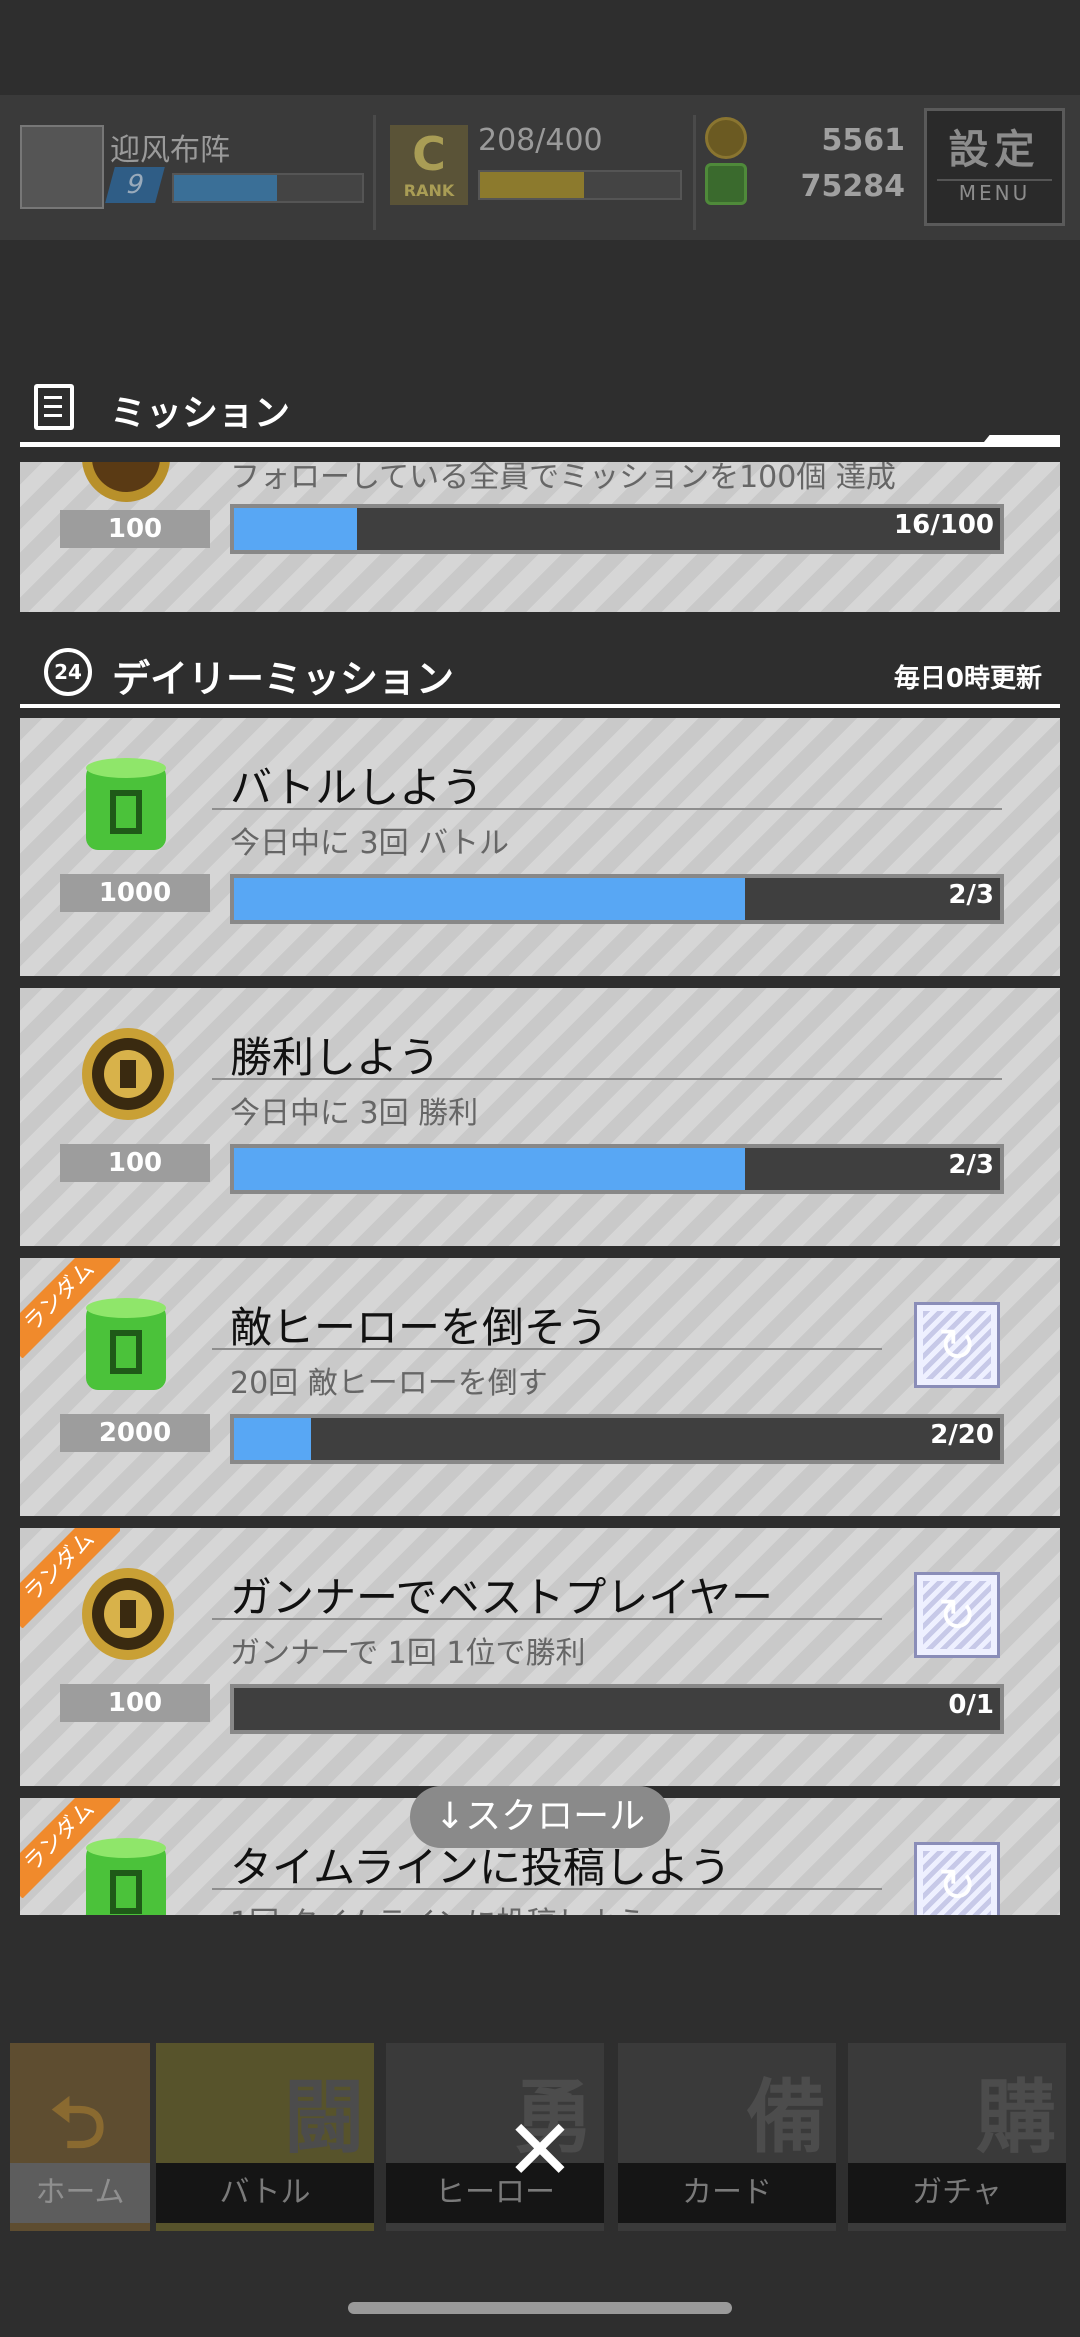 Image resolution: width=1080 pixels, height=2337 pixels. Describe the element at coordinates (389, 1383) in the screenshot. I see `mission-description: 20回 敵ヒーローを倒す` at that location.